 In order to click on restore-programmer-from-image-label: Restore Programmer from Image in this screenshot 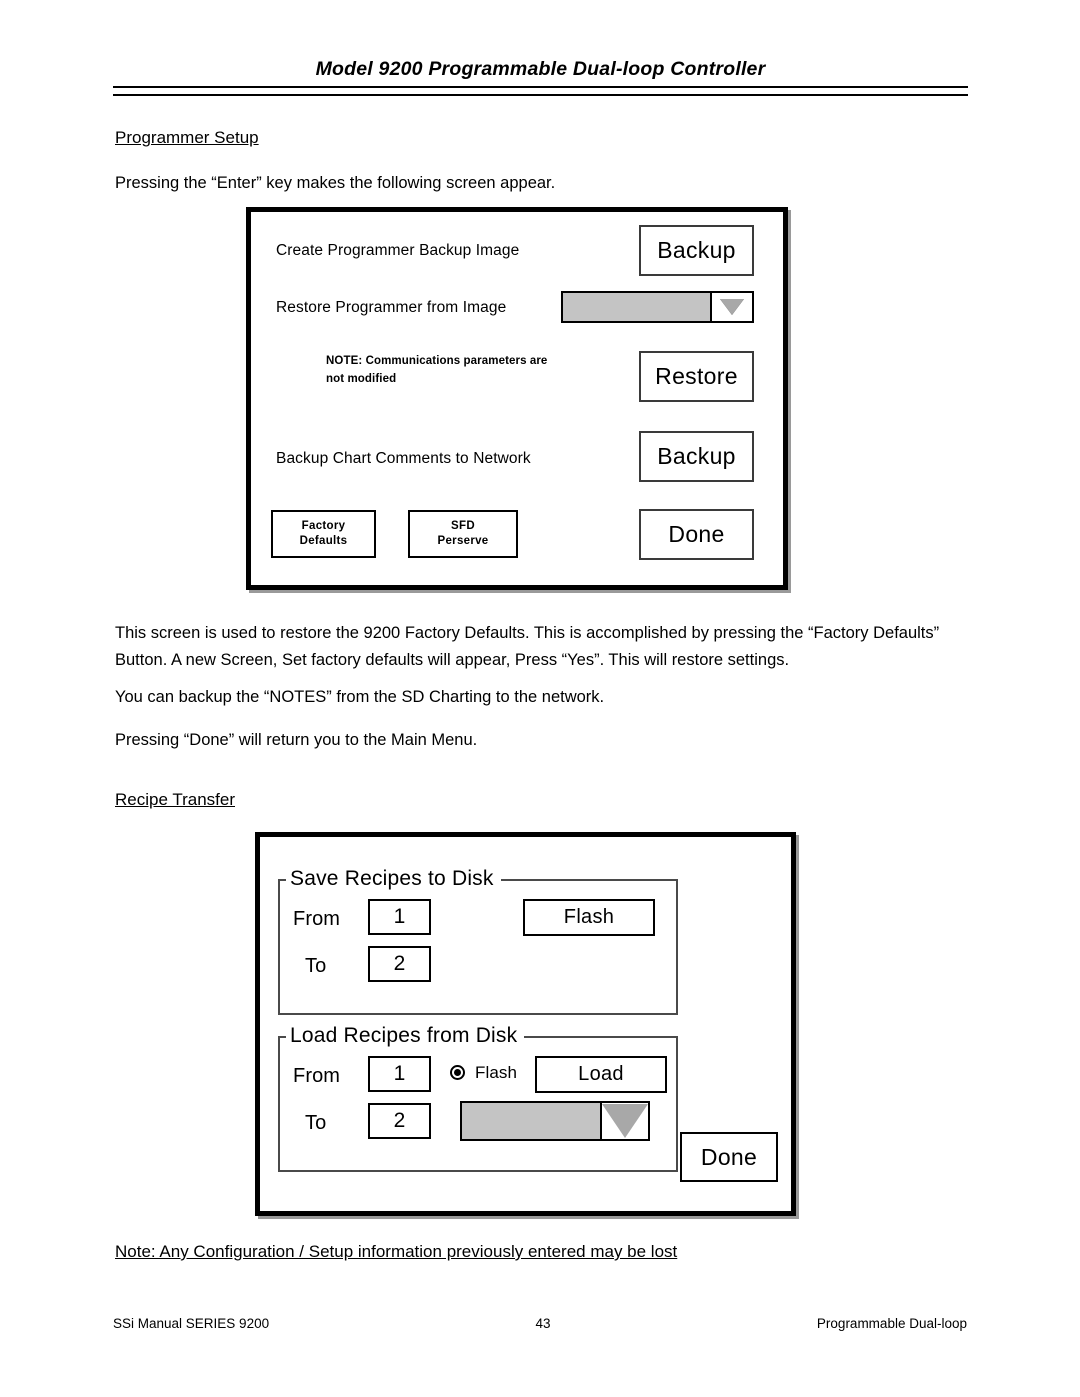, I will do `click(391, 307)`.